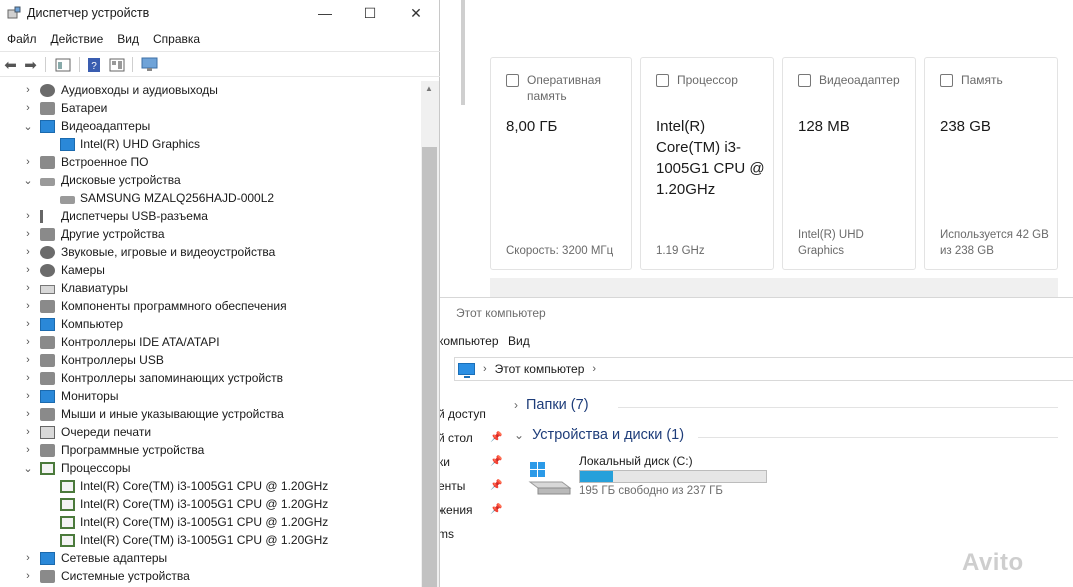 The width and height of the screenshot is (1073, 587). What do you see at coordinates (210, 450) in the screenshot?
I see `tree-category: › Программные устройства` at bounding box center [210, 450].